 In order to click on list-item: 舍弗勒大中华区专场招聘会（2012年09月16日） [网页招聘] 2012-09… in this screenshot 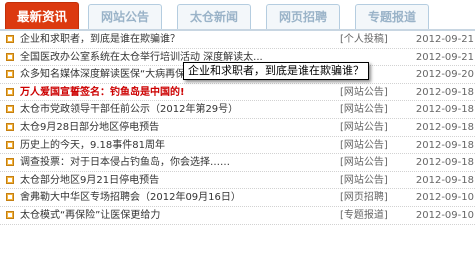, I will do `click(237, 198)`.